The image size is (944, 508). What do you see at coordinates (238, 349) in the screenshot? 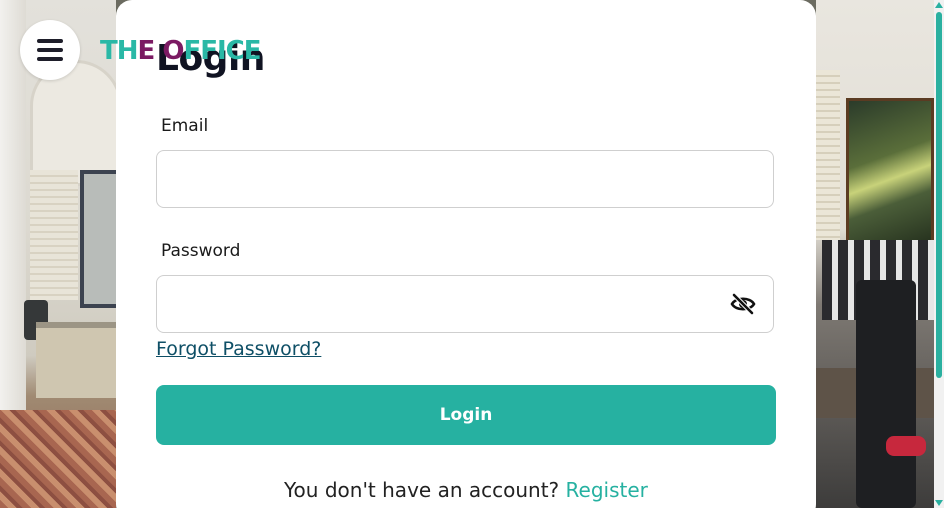
I see `forgot-password-link: Forgot Password?` at bounding box center [238, 349].